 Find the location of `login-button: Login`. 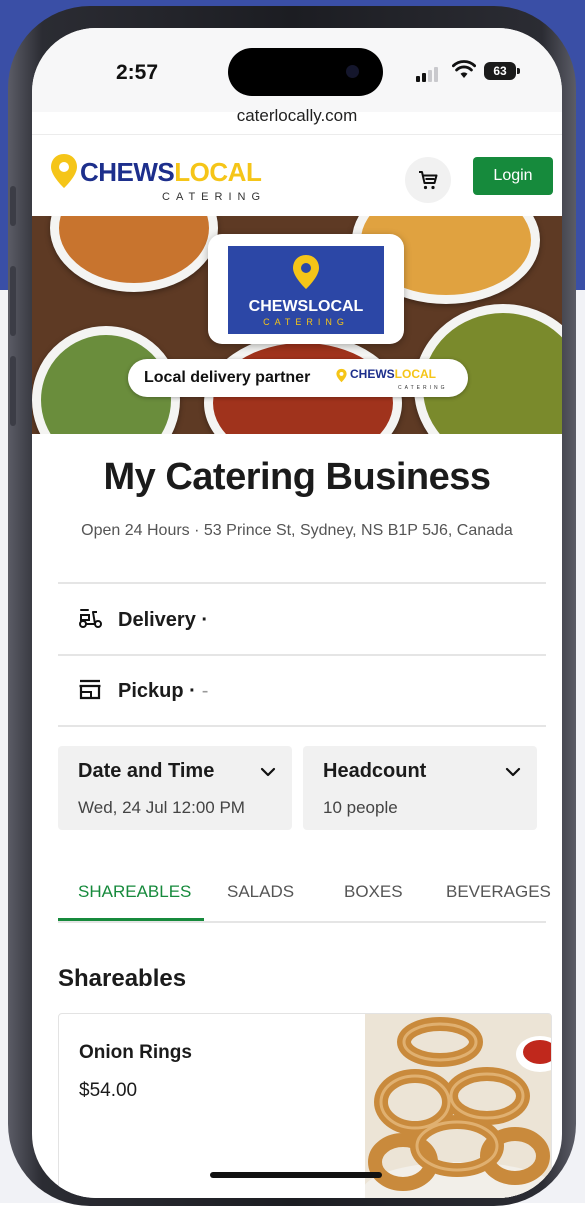

login-button: Login is located at coordinates (513, 176).